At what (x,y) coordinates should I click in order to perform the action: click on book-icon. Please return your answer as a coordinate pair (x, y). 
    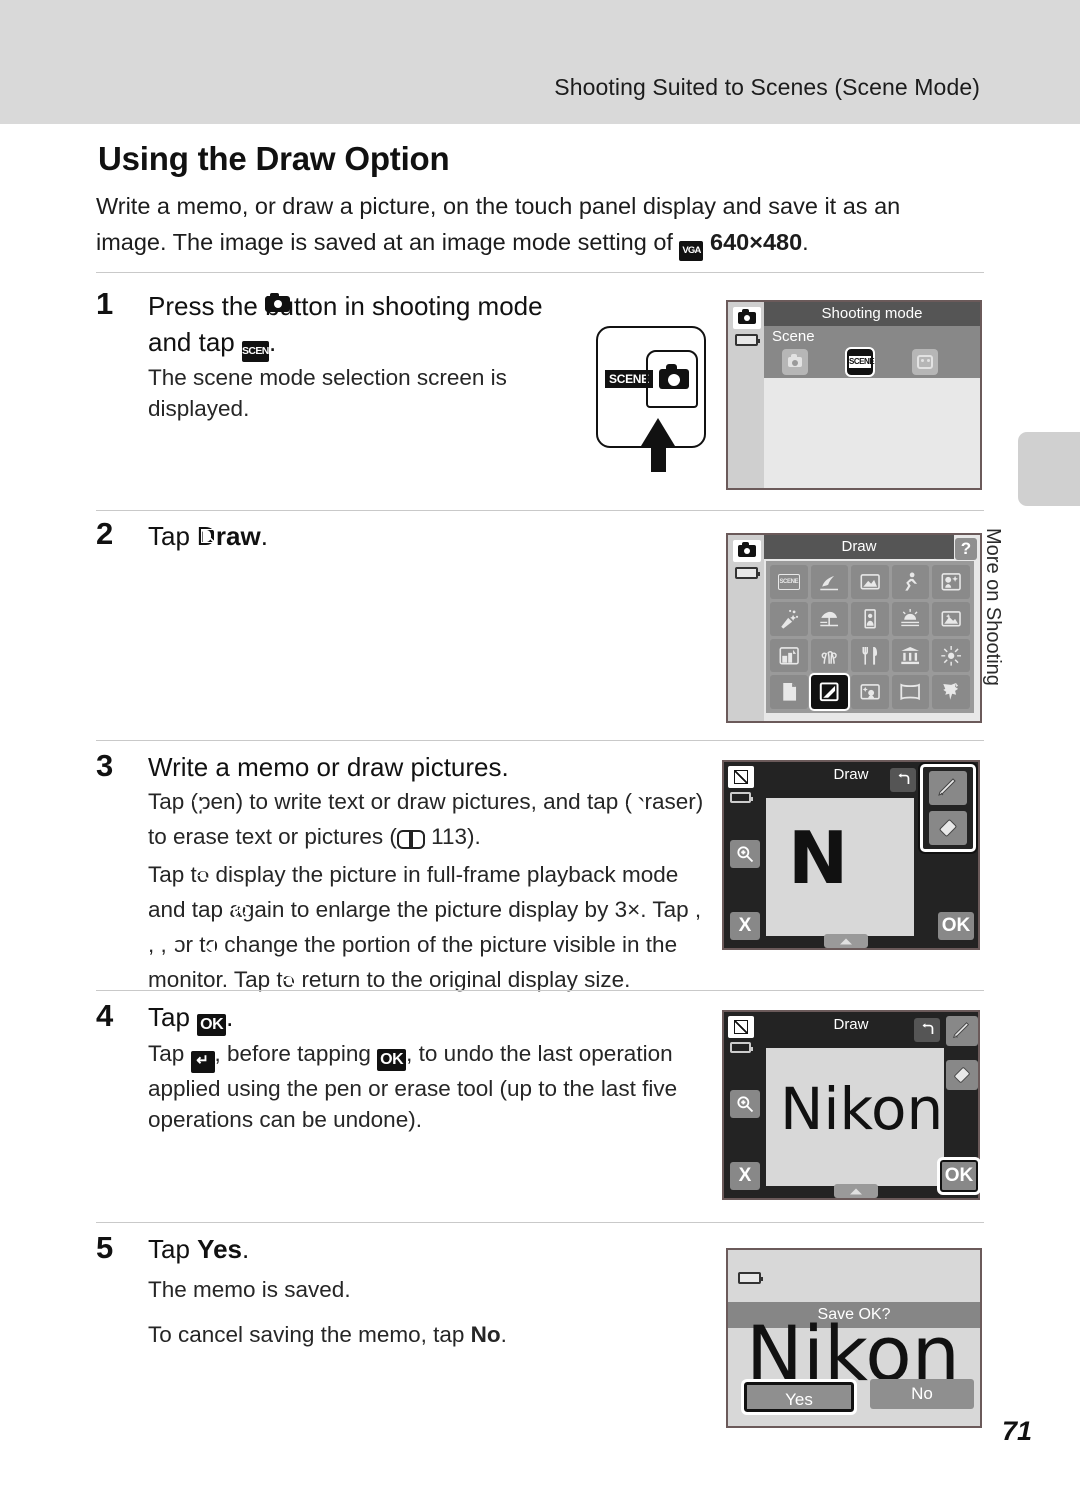
    Looking at the image, I should click on (410, 838).